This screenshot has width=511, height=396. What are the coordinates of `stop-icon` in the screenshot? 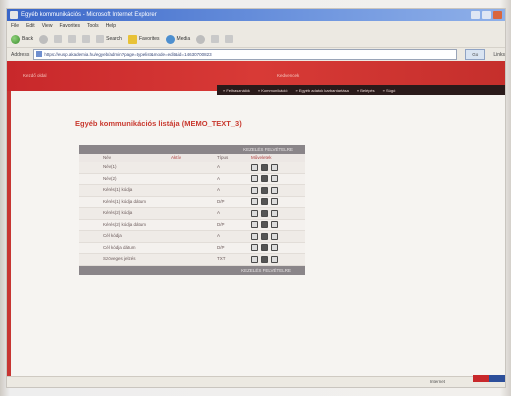 It's located at (58, 39).